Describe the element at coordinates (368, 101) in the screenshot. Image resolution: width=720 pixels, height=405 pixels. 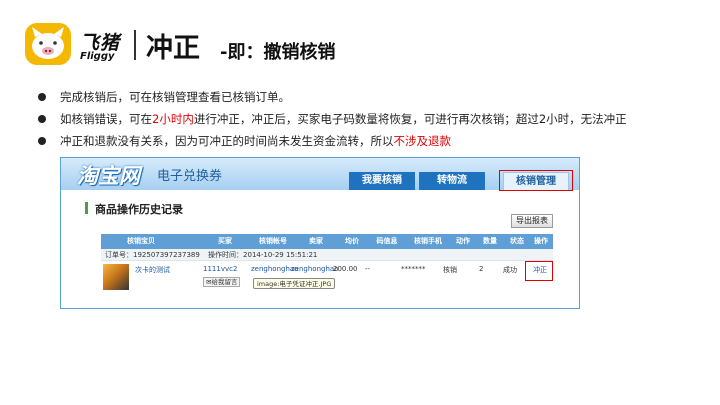
I see `bullet-item: 完成核销后，可在核销管理查看已核销订单。` at that location.